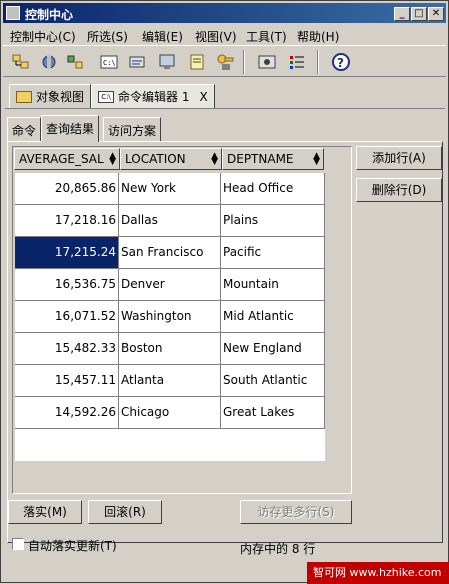 This screenshot has width=449, height=584. What do you see at coordinates (273, 285) in the screenshot?
I see `cell-deptname: Mountain` at bounding box center [273, 285].